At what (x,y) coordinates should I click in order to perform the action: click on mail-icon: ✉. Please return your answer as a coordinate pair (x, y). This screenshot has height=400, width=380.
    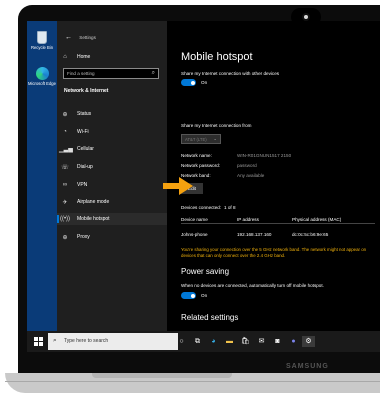
    Looking at the image, I should click on (261, 341).